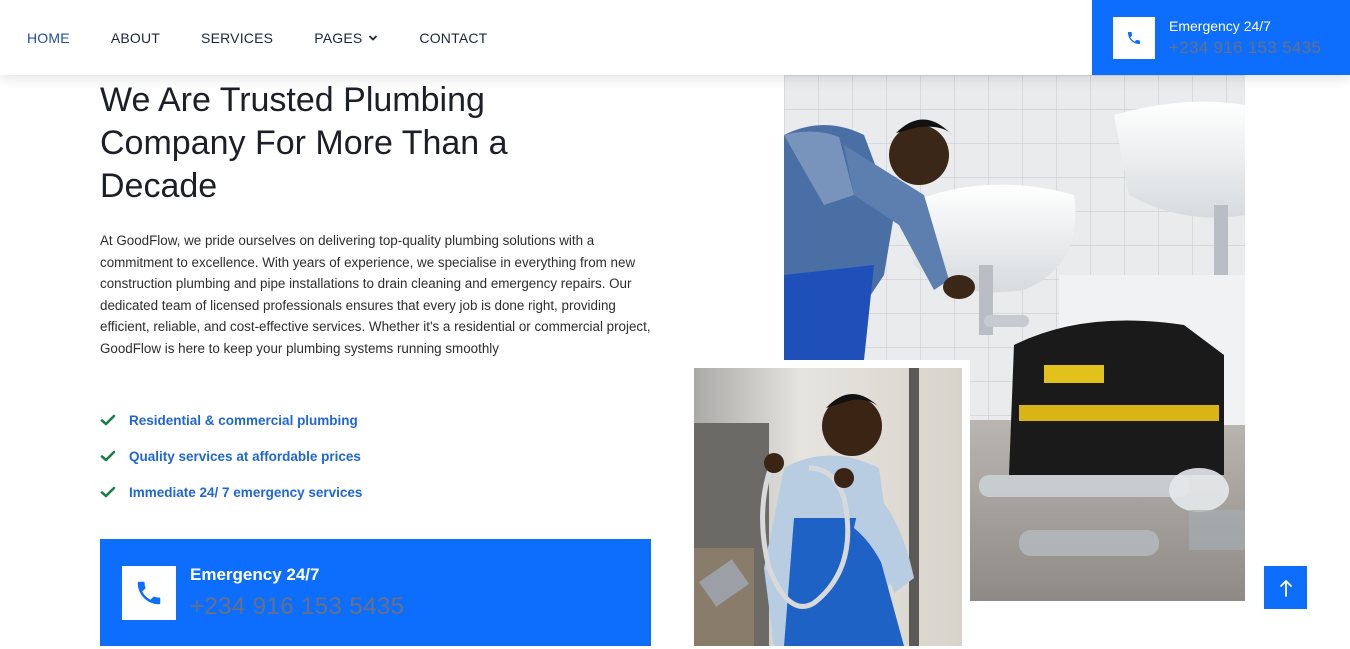 This screenshot has height=649, width=1350. I want to click on chevron-down-icon, so click(373, 37).